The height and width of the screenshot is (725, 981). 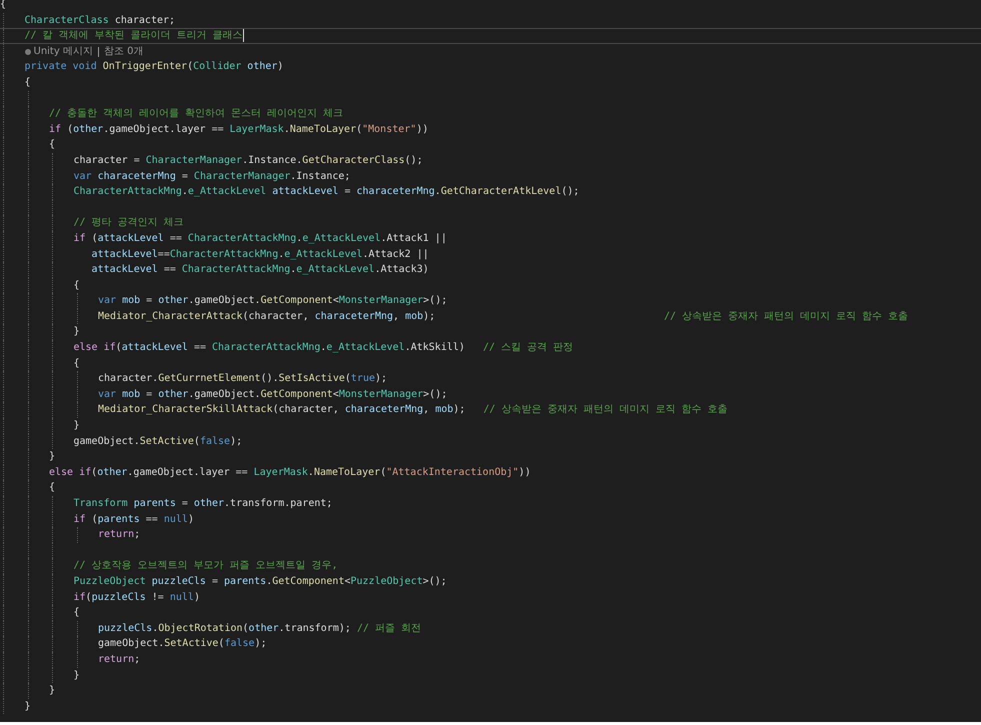 What do you see at coordinates (124, 52) in the screenshot?
I see `codelens-link: 참조 0개` at bounding box center [124, 52].